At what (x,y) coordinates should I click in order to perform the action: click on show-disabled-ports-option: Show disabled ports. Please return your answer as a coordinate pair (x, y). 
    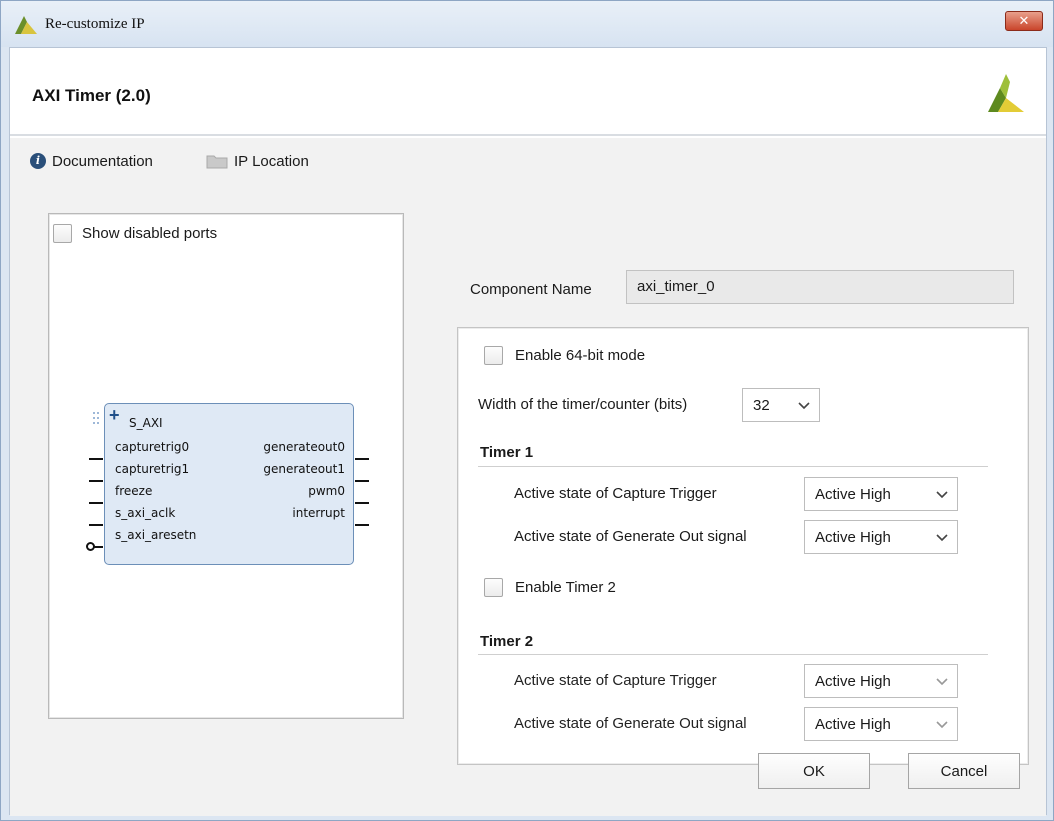
    Looking at the image, I should click on (135, 233).